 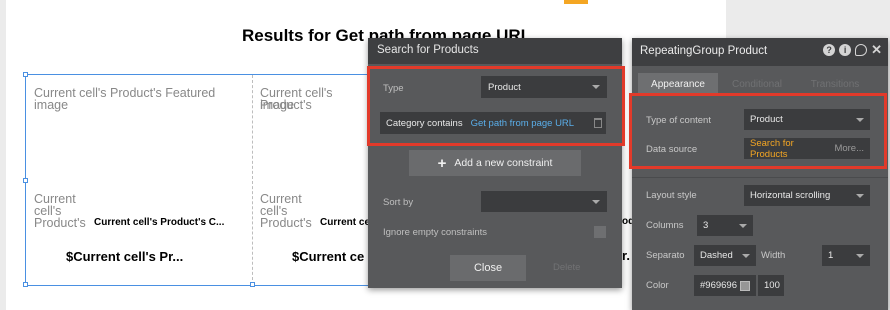 I want to click on separator-dropdown: Dashed, so click(x=725, y=255).